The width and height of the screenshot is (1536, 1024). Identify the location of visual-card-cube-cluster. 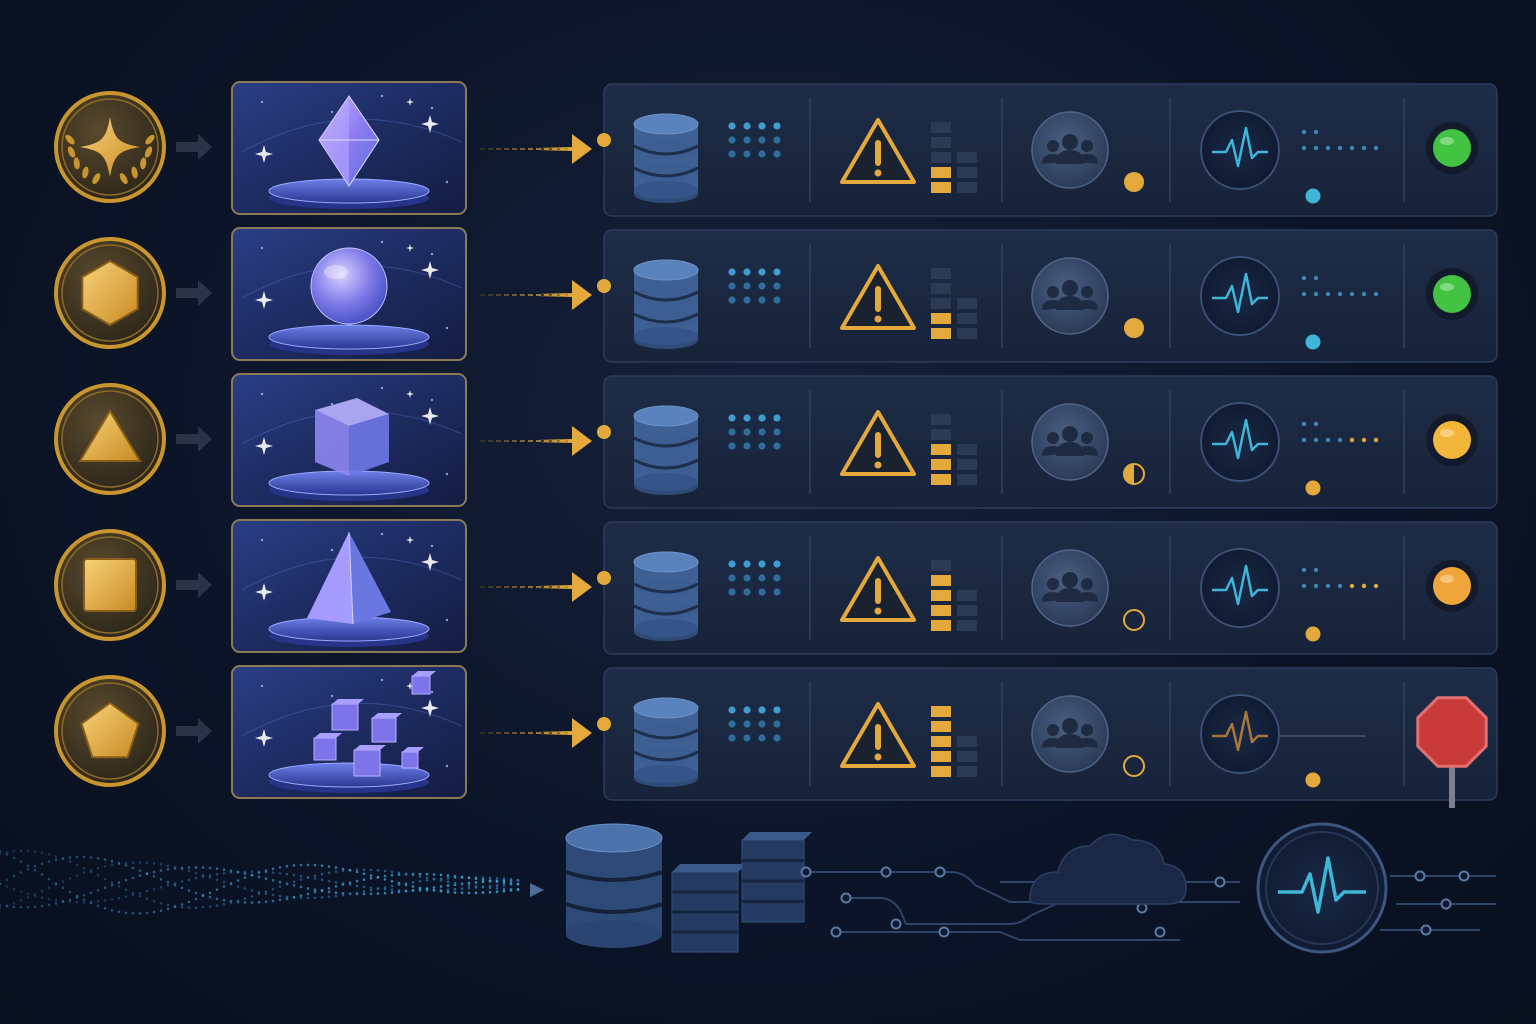
(349, 732).